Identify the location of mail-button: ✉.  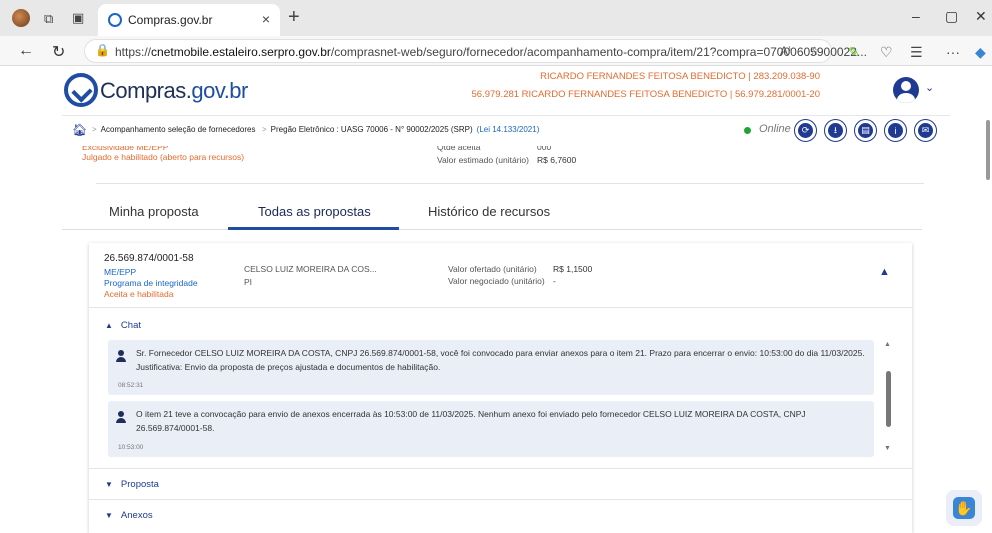
(925, 130).